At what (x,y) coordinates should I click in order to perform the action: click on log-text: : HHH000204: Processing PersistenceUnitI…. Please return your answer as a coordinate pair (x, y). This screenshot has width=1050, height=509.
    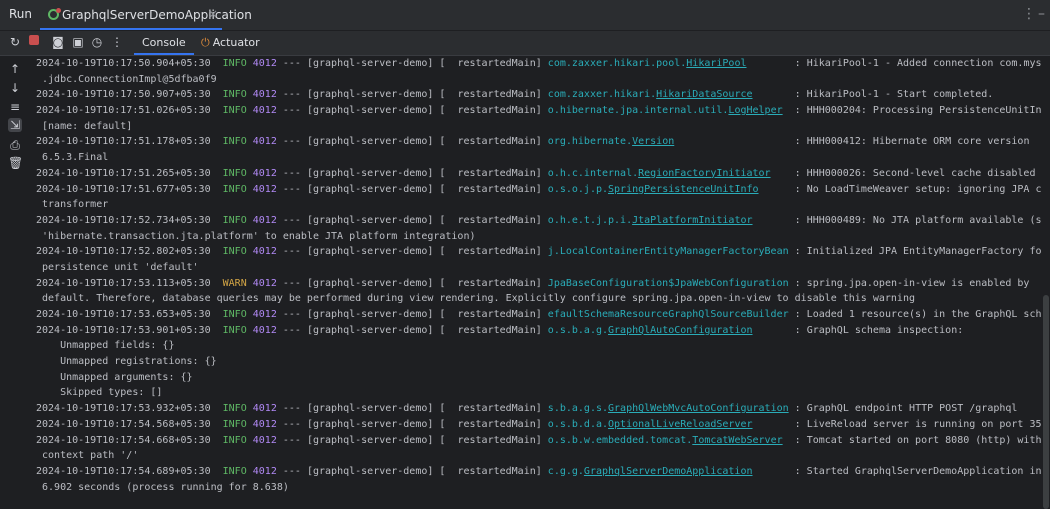
    Looking at the image, I should click on (911, 111).